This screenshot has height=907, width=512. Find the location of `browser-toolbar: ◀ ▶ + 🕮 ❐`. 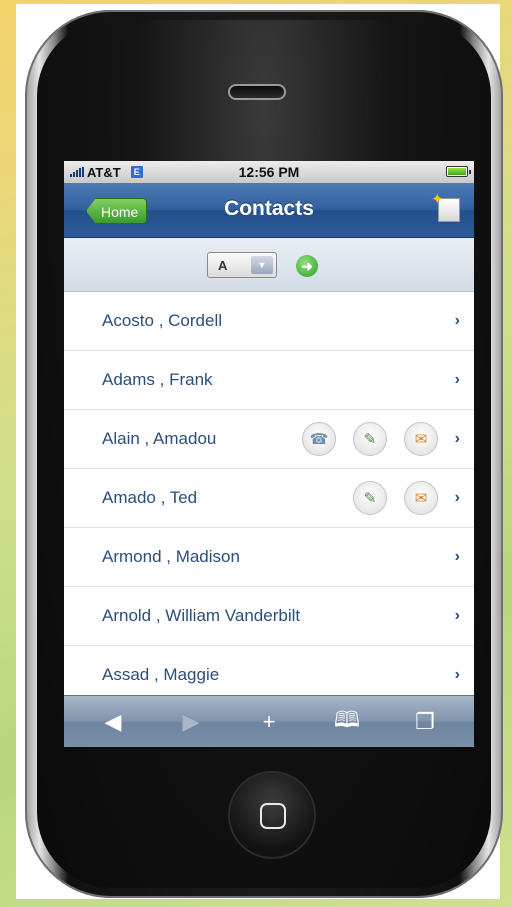

browser-toolbar: ◀ ▶ + 🕮 ❐ is located at coordinates (269, 721).